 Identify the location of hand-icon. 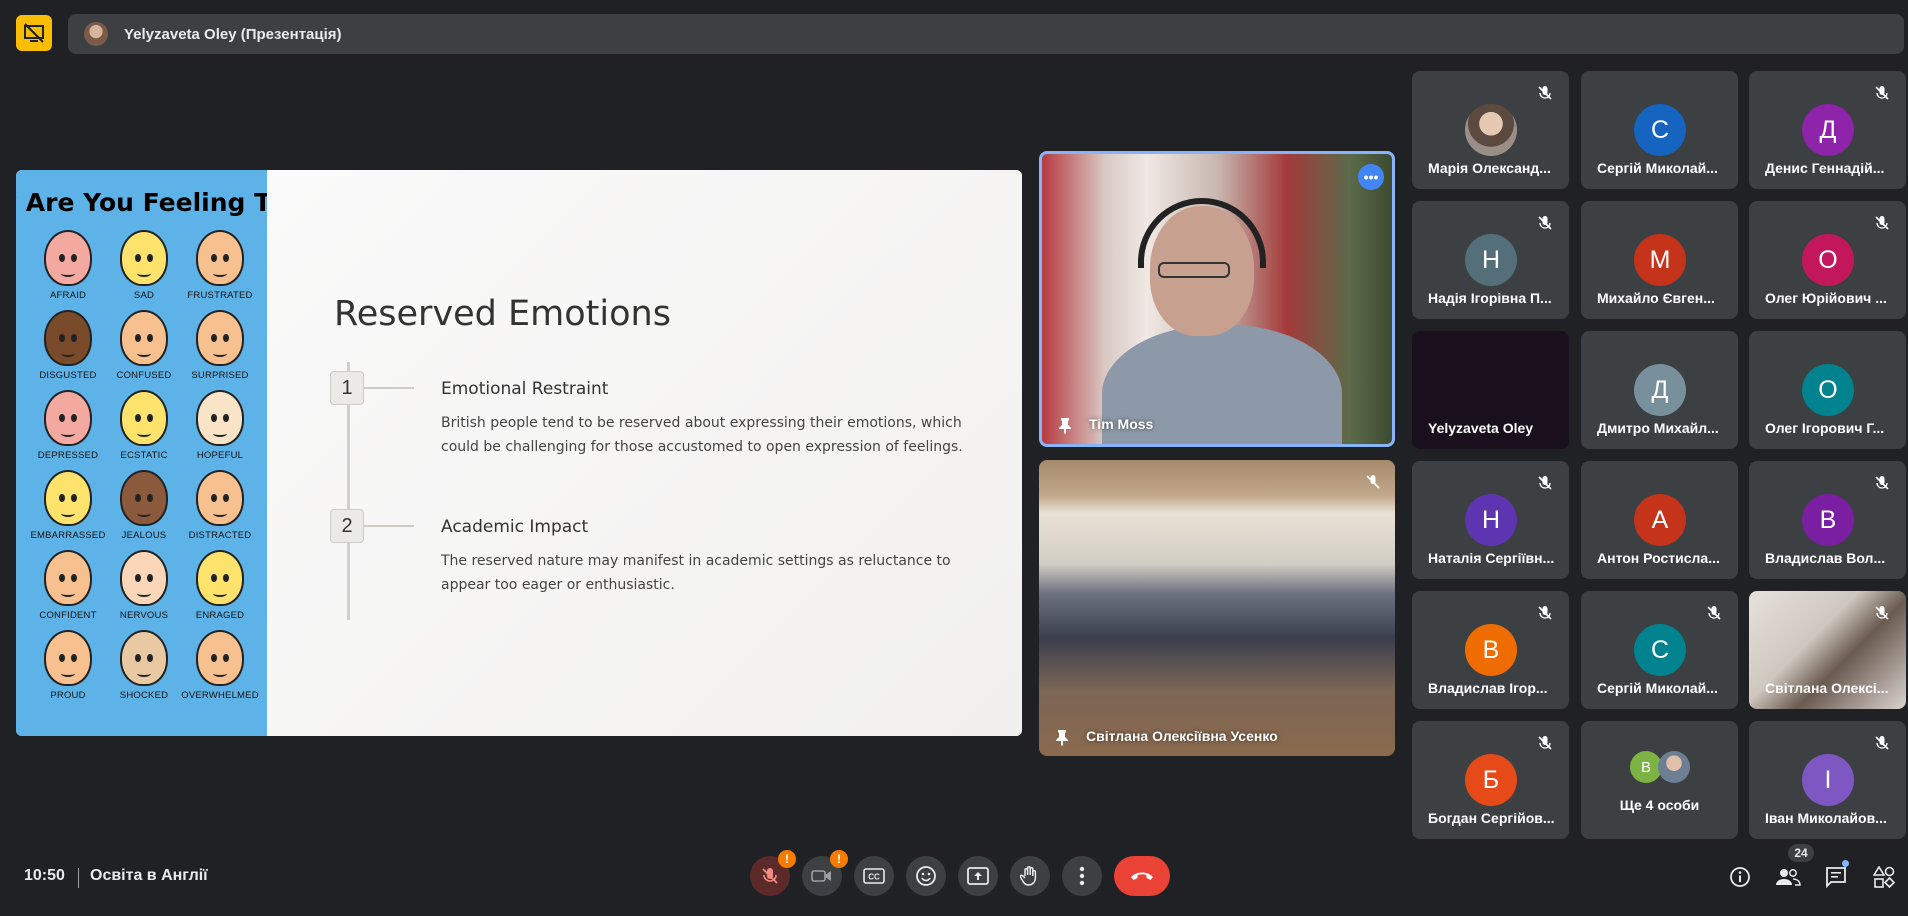
(1028, 876).